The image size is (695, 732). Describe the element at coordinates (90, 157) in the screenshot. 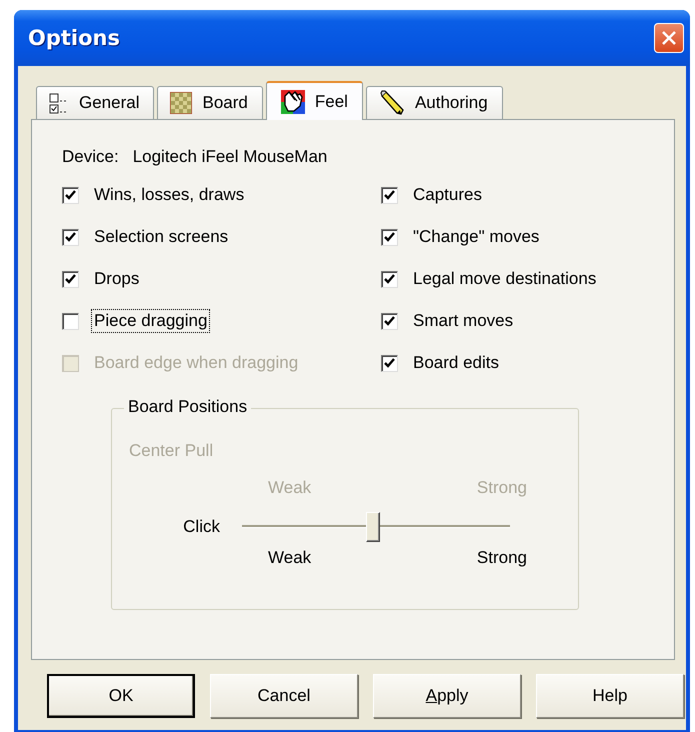

I see `device-label: Device:` at that location.